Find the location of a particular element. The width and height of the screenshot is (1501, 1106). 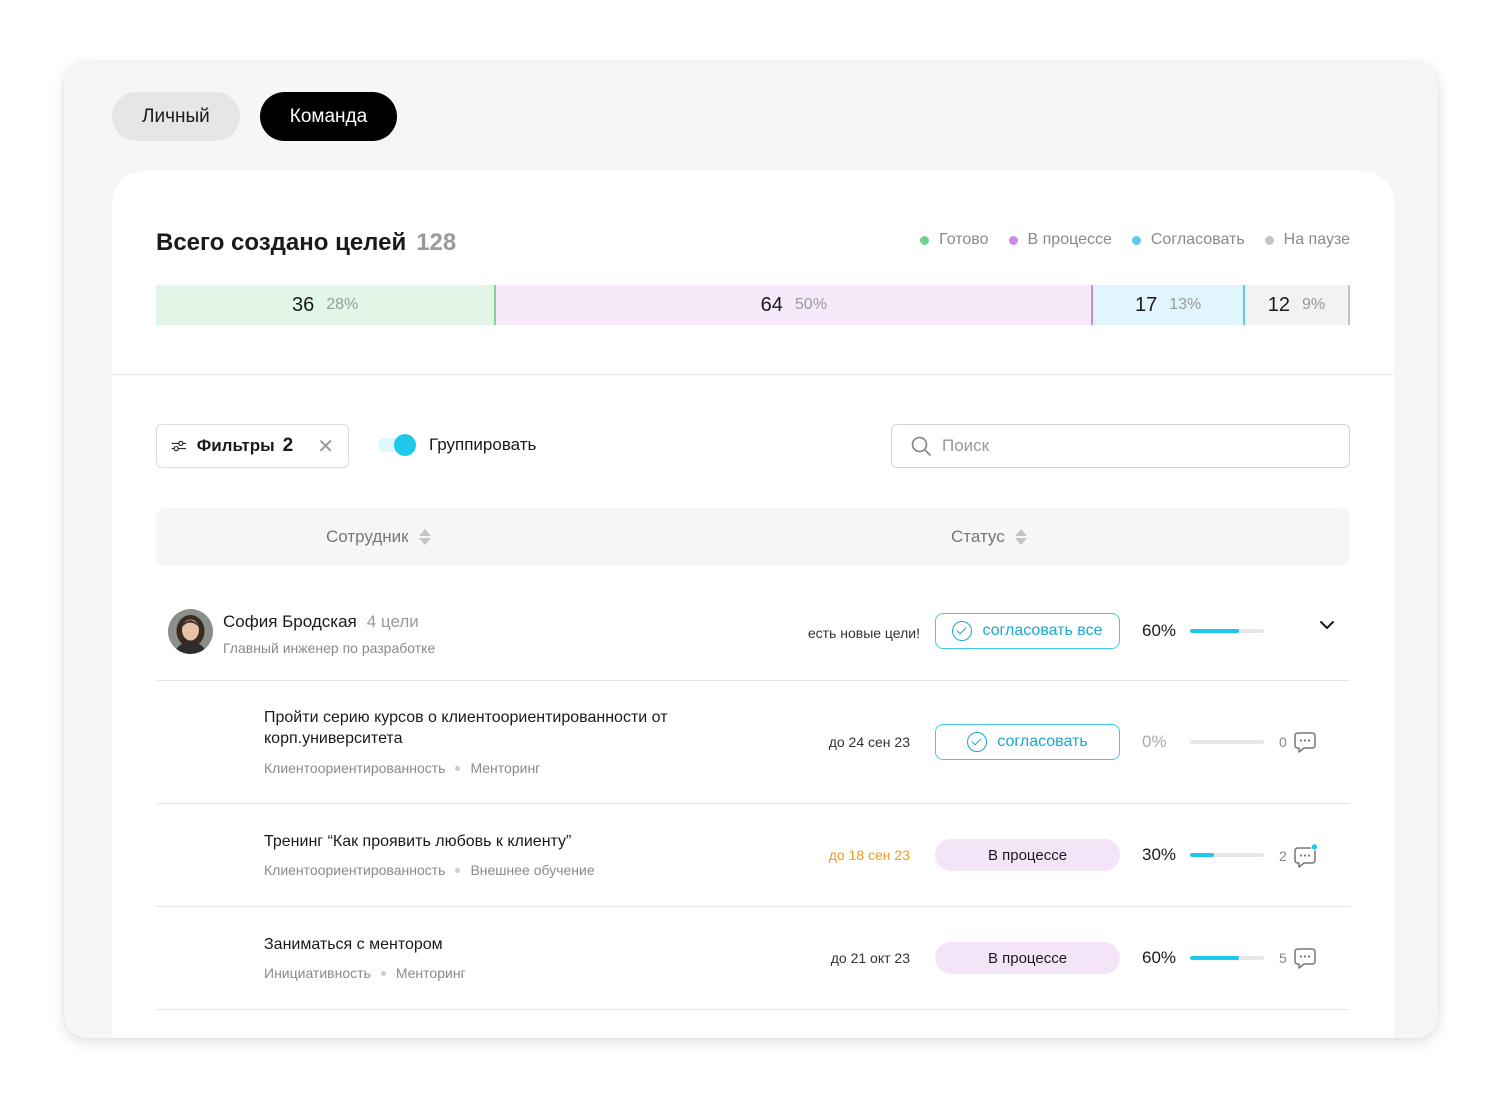

goal-progress: 60% is located at coordinates (1203, 958).